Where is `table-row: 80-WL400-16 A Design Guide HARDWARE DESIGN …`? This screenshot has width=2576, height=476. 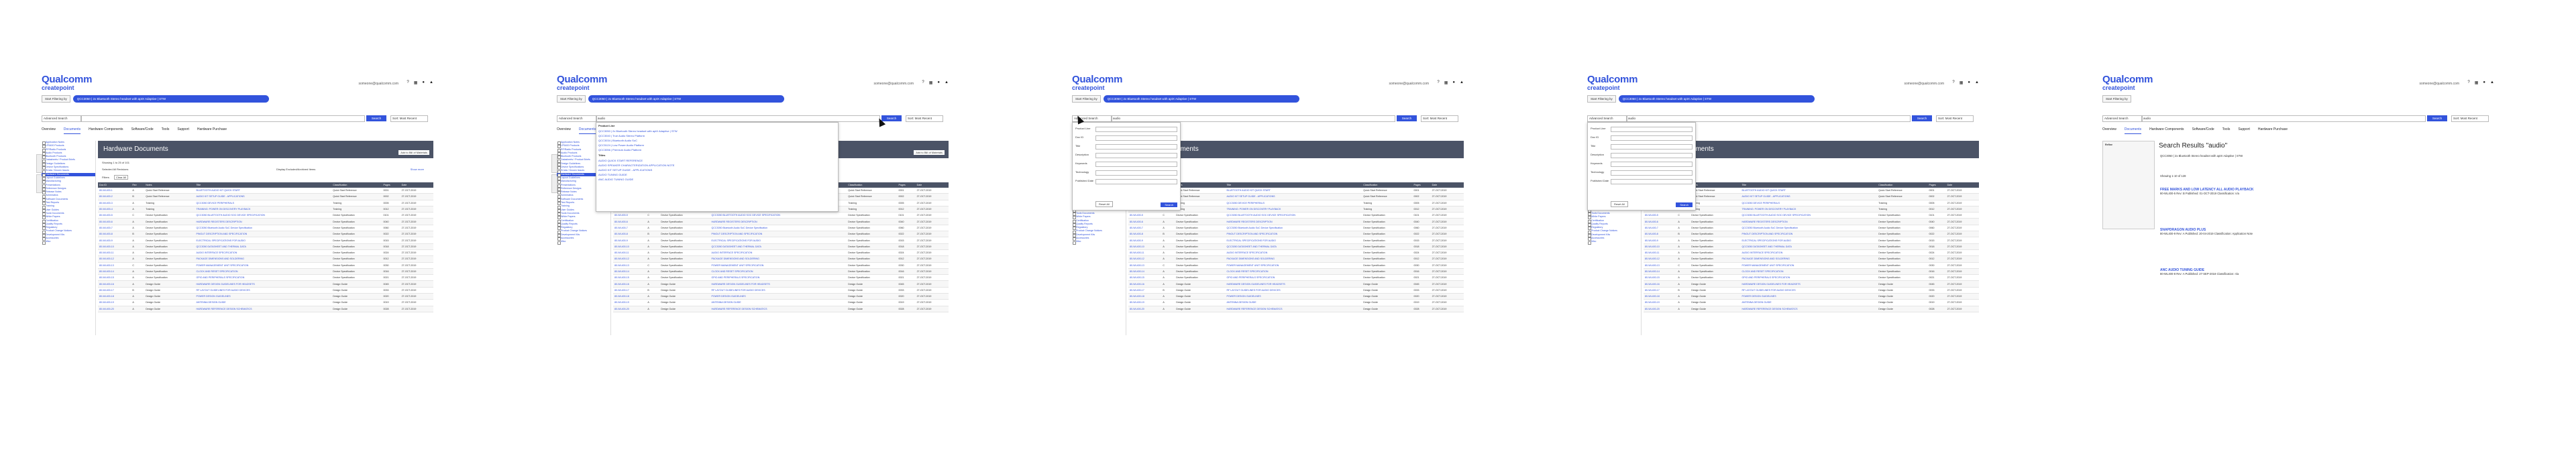
table-row: 80-WL400-16 A Design Guide HARDWARE DESIGN … is located at coordinates (1296, 284).